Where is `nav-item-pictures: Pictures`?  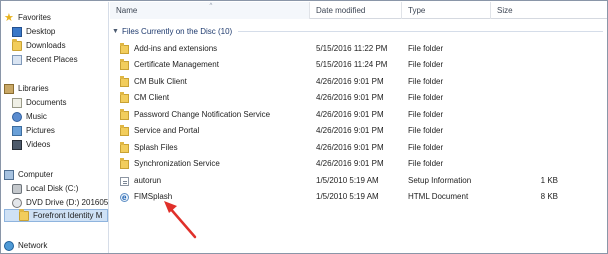 nav-item-pictures: Pictures is located at coordinates (33, 130).